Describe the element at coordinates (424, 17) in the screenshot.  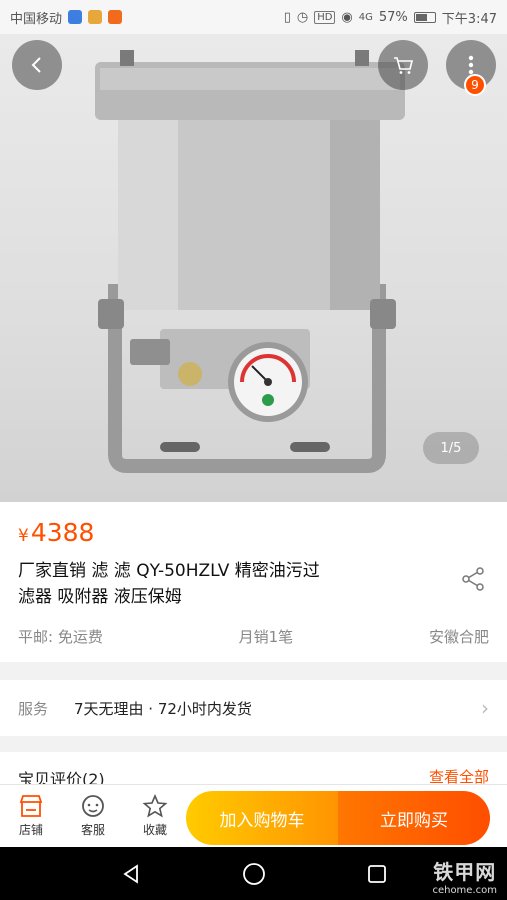
I see `battery-icon` at that location.